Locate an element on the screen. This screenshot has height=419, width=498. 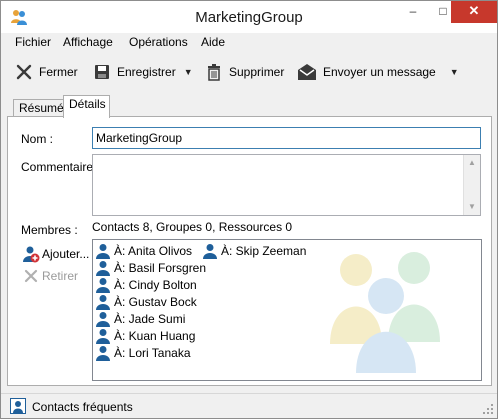
member-name: À: Skip Zeeman is located at coordinates (264, 251).